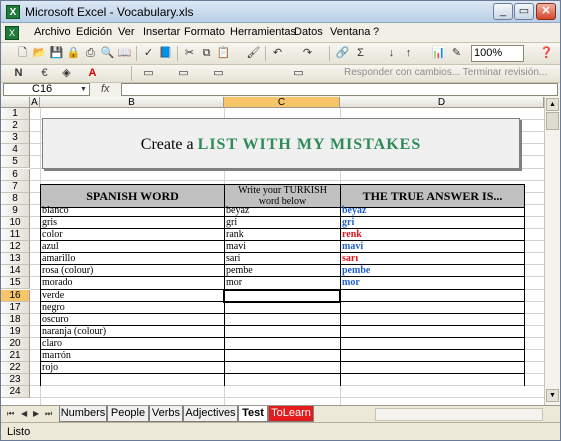 The width and height of the screenshot is (561, 441). Describe the element at coordinates (148, 73) in the screenshot. I see `review-icon-1: ▭` at that location.